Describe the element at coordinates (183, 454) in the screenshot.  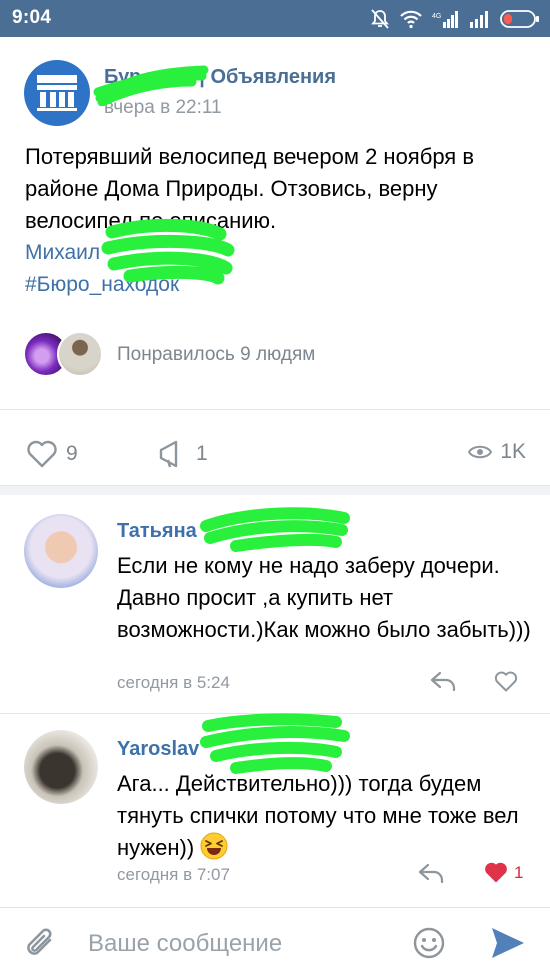
I see `share-button: 1` at that location.